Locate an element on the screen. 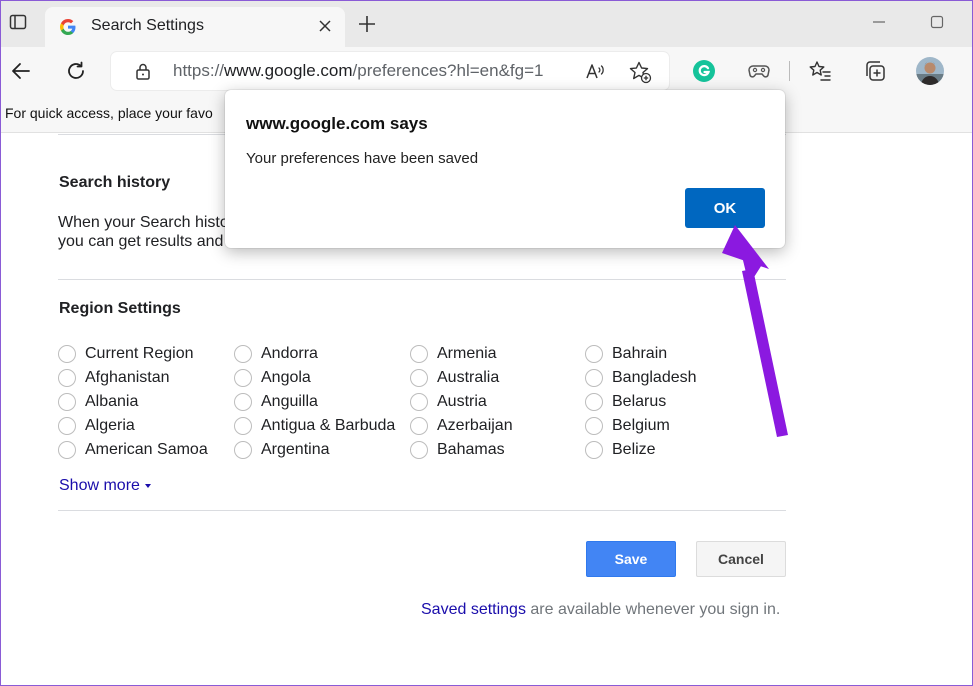 This screenshot has height=686, width=973. region-option: Bangladesh is located at coordinates (673, 378).